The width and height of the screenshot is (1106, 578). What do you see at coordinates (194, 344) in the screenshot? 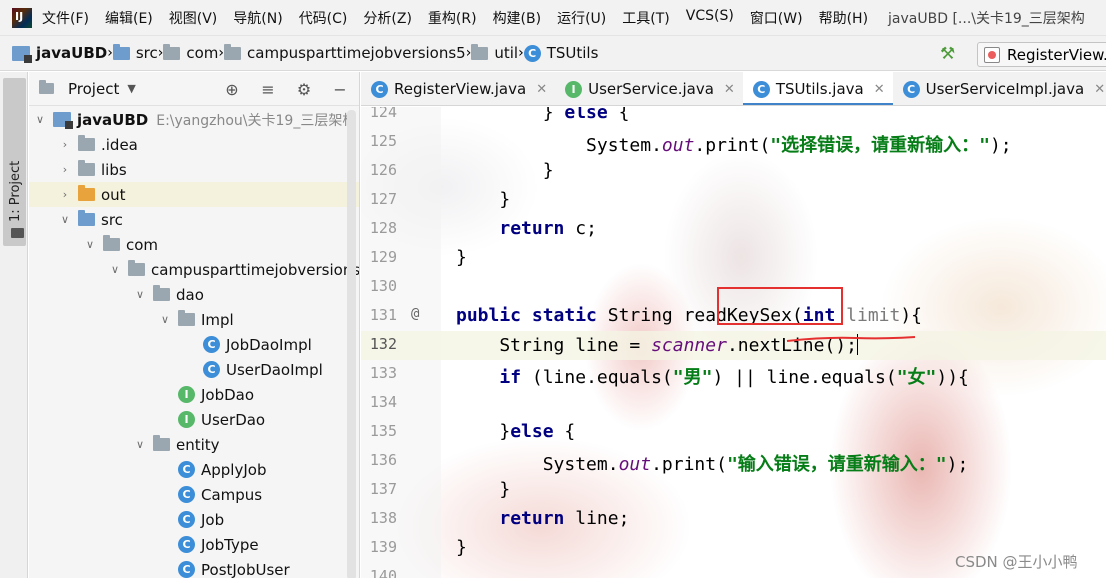
I see `tree-item: ›CJobDaoImpl` at bounding box center [194, 344].